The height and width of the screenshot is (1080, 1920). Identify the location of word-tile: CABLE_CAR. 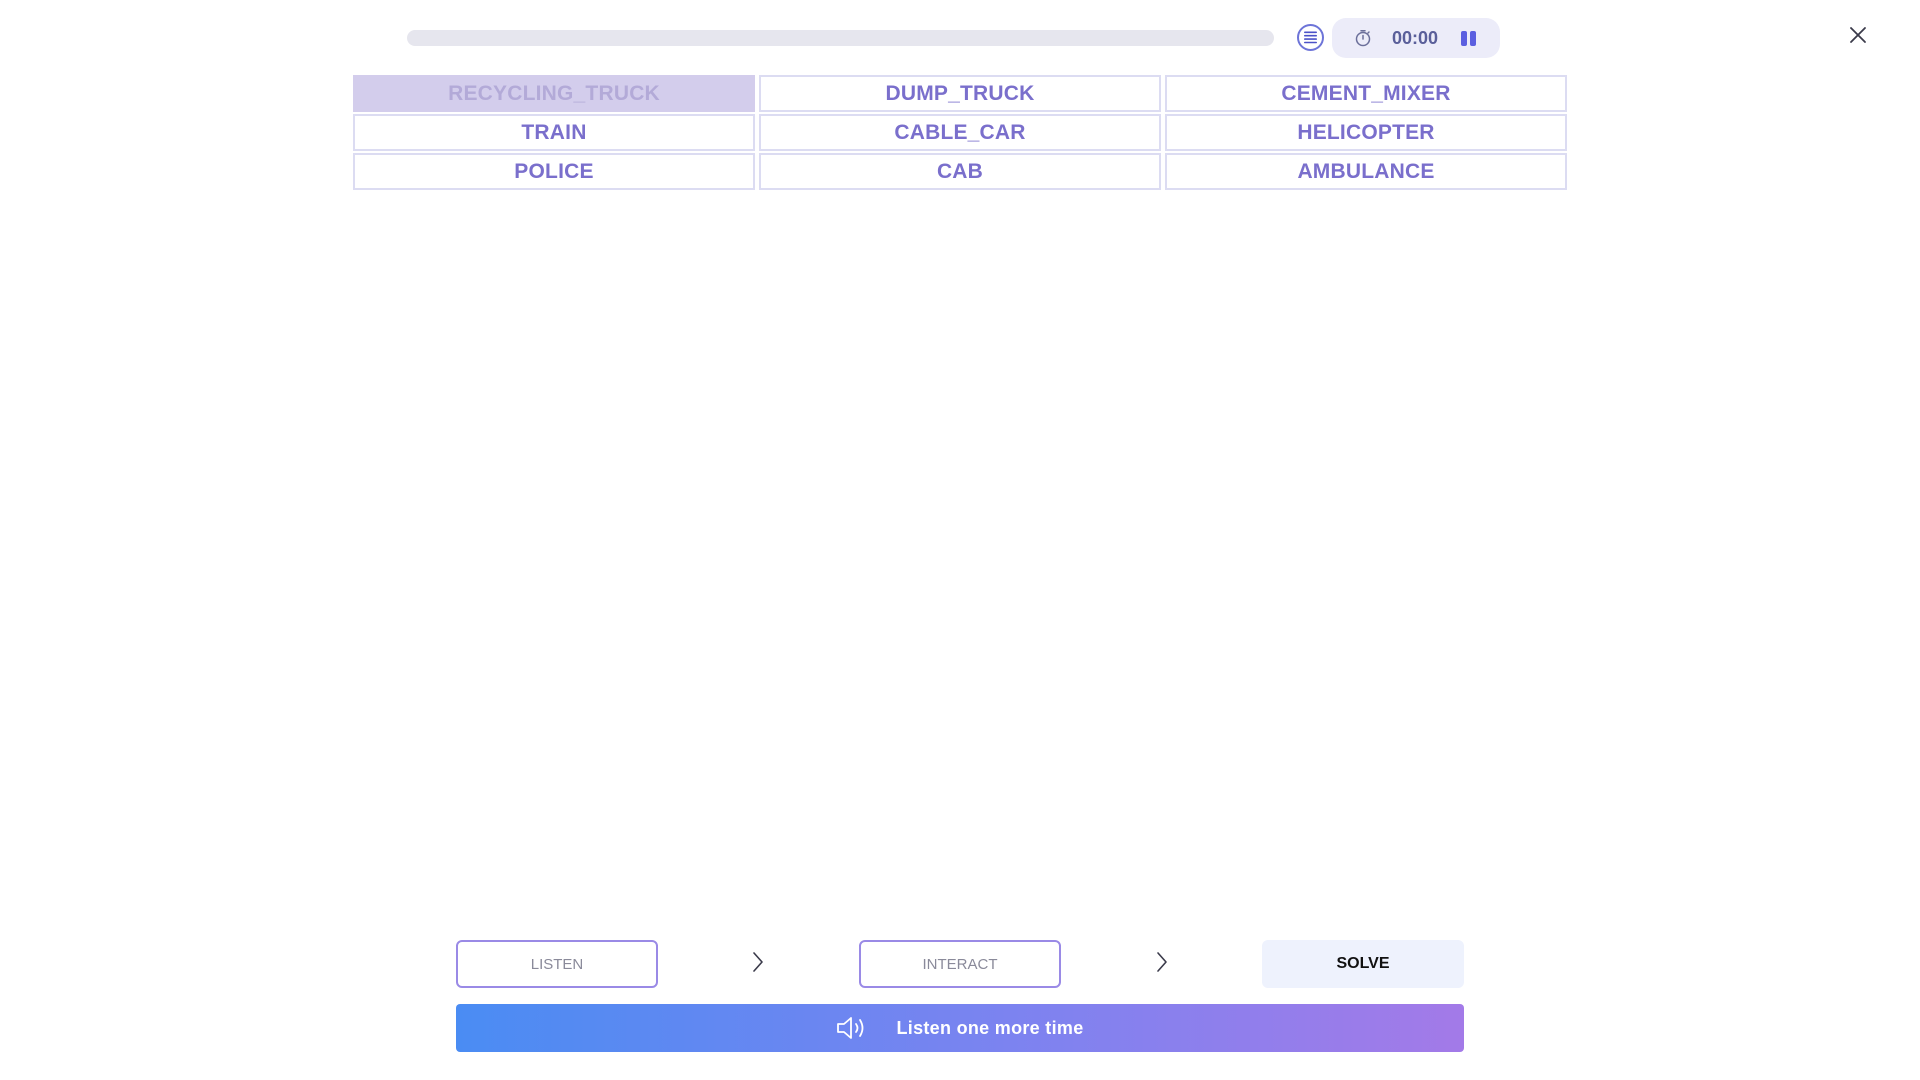
(960, 132).